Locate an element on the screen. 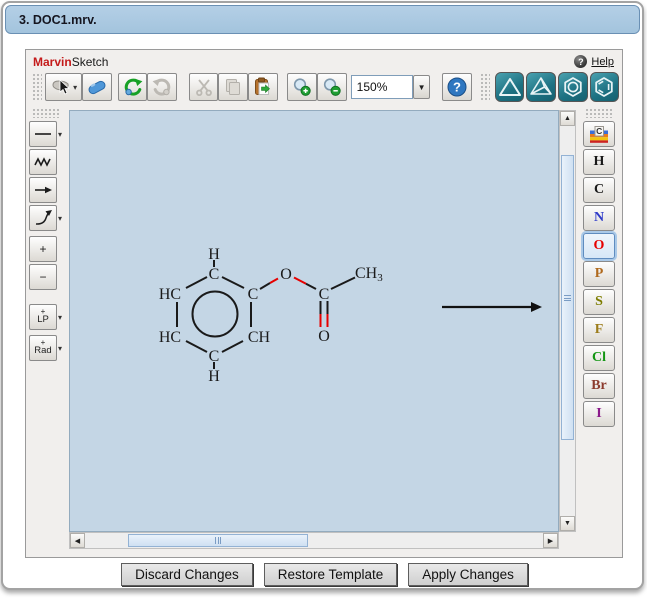  element-button-c: C is located at coordinates (599, 190).